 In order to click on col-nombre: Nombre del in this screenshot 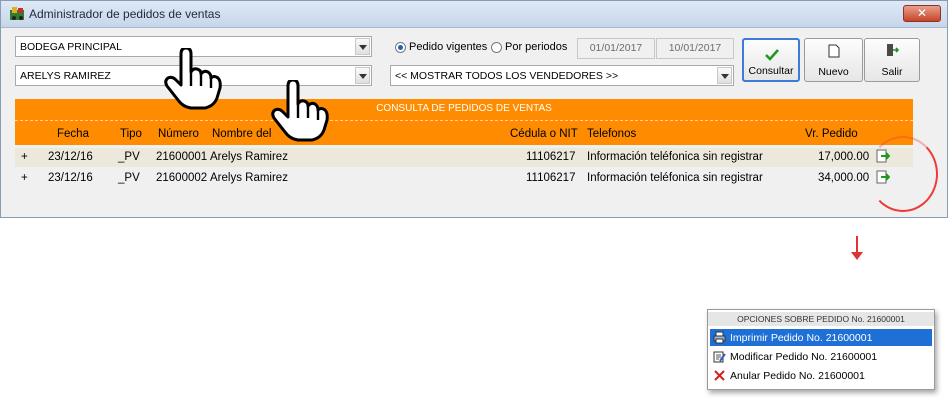, I will do `click(241, 134)`.